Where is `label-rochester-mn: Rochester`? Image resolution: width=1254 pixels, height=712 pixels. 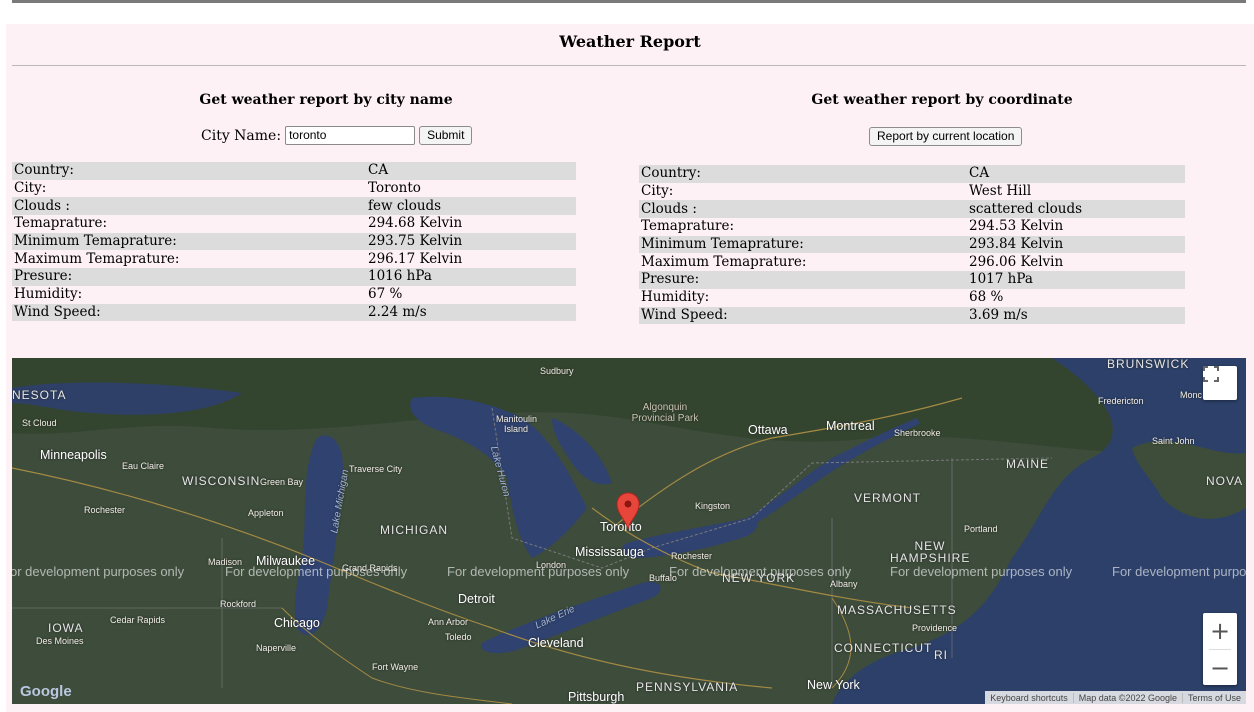
label-rochester-mn: Rochester is located at coordinates (105, 510).